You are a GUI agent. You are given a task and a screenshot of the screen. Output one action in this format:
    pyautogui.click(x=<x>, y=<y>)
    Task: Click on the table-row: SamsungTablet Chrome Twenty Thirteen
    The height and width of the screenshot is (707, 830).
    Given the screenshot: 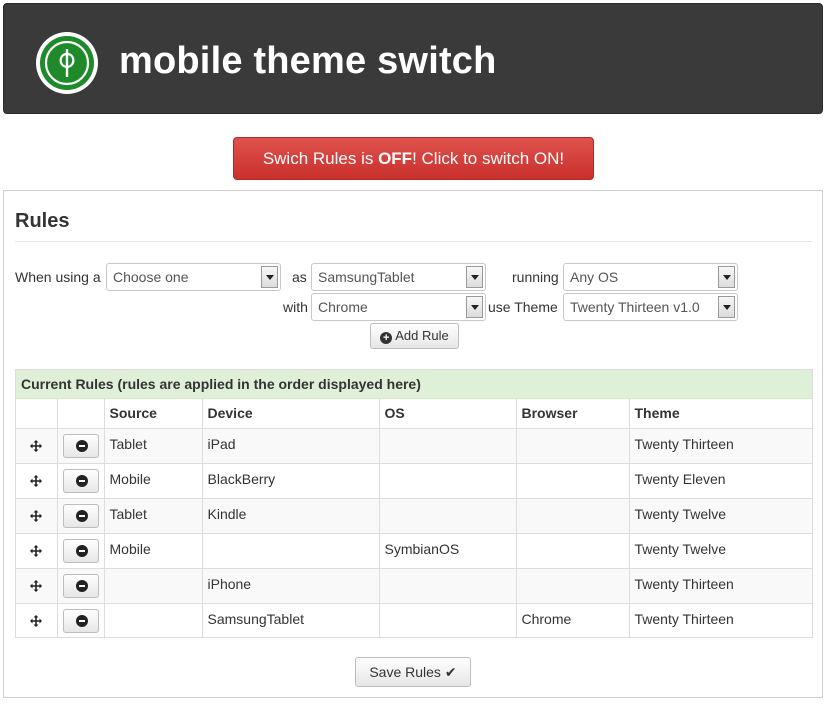 What is the action you would take?
    pyautogui.click(x=414, y=620)
    